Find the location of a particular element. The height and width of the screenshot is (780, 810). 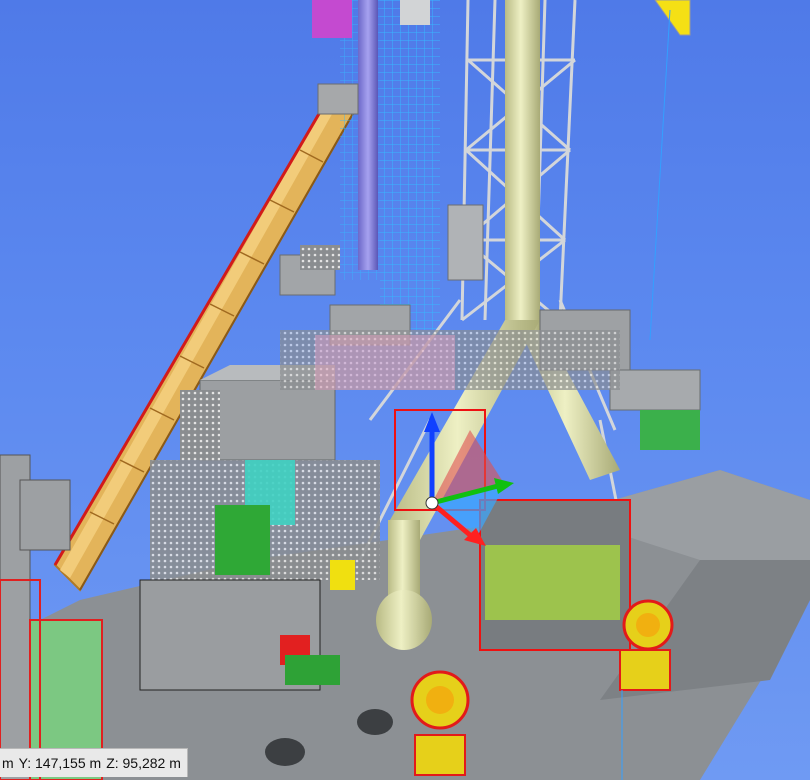

y-coordinate-readout: Y: 147,155 m is located at coordinates (60, 763).